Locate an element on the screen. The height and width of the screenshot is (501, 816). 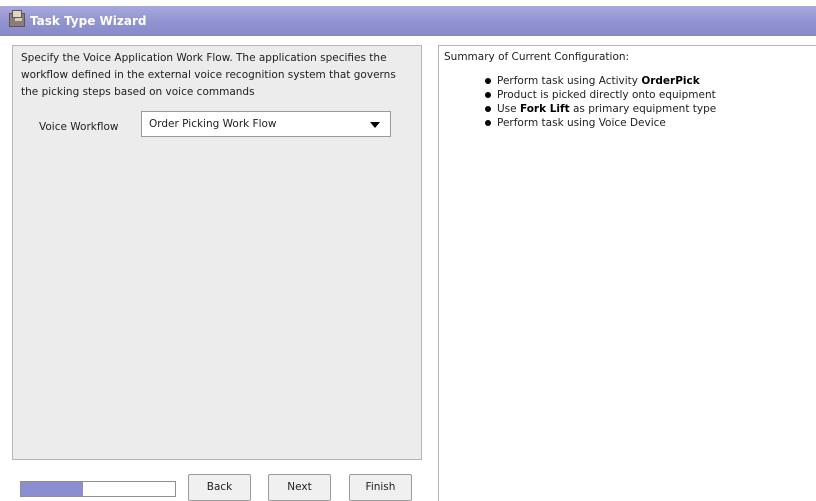
voice-workflow-value: Order Picking Work Flow is located at coordinates (213, 124).